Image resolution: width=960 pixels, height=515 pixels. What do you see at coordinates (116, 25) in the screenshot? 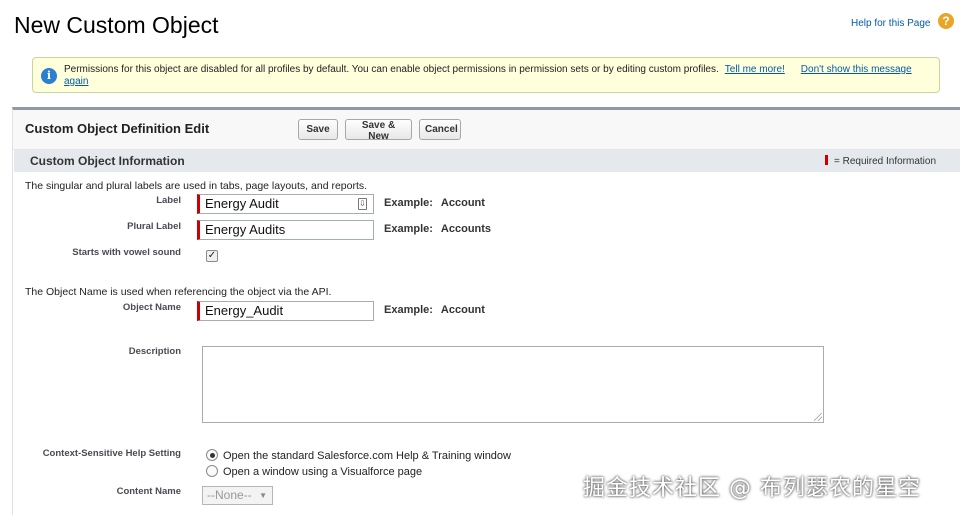
I see `page-title: New Custom Object` at bounding box center [116, 25].